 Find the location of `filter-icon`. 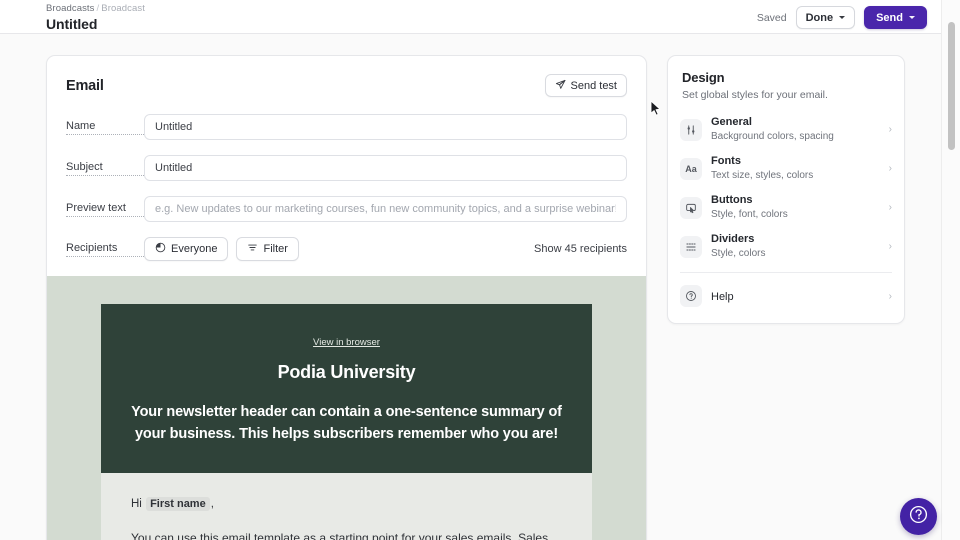

filter-icon is located at coordinates (252, 249).